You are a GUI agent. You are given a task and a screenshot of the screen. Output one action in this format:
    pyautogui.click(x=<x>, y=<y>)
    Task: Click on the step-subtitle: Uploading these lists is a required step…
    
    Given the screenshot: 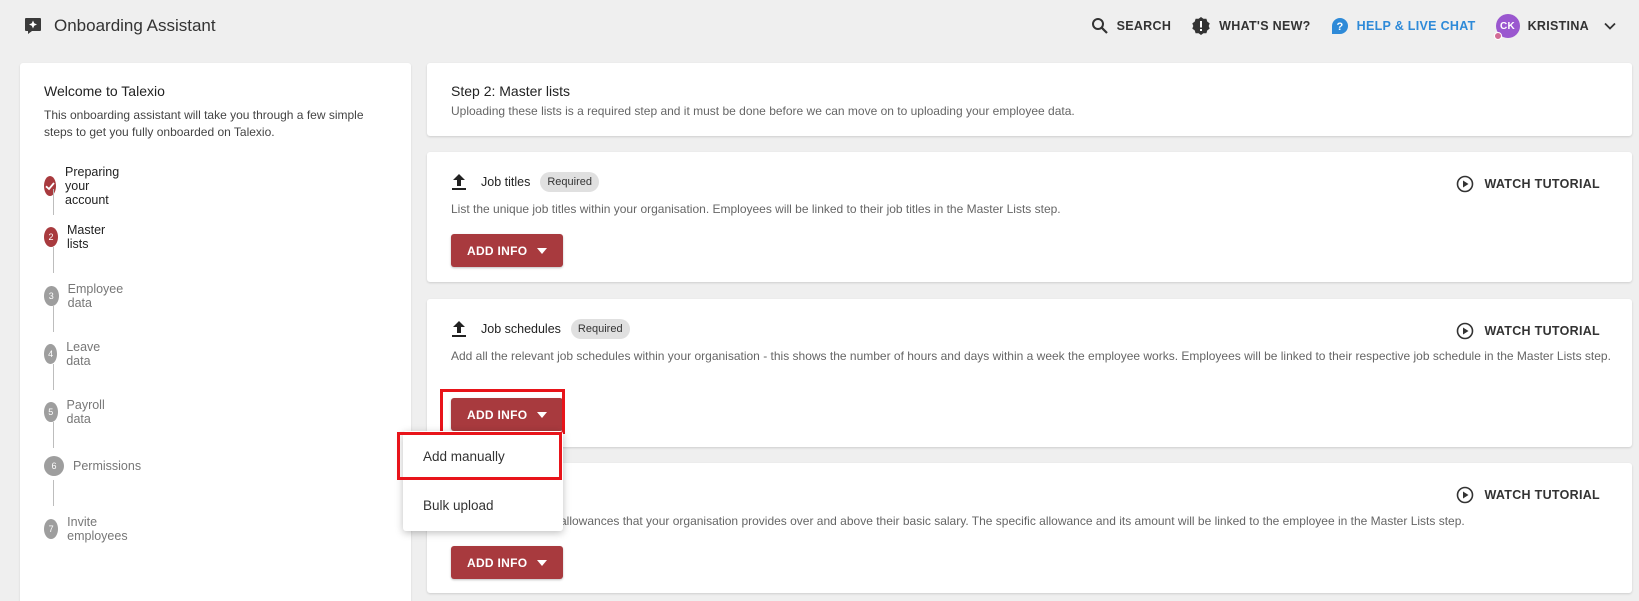 What is the action you would take?
    pyautogui.click(x=763, y=111)
    